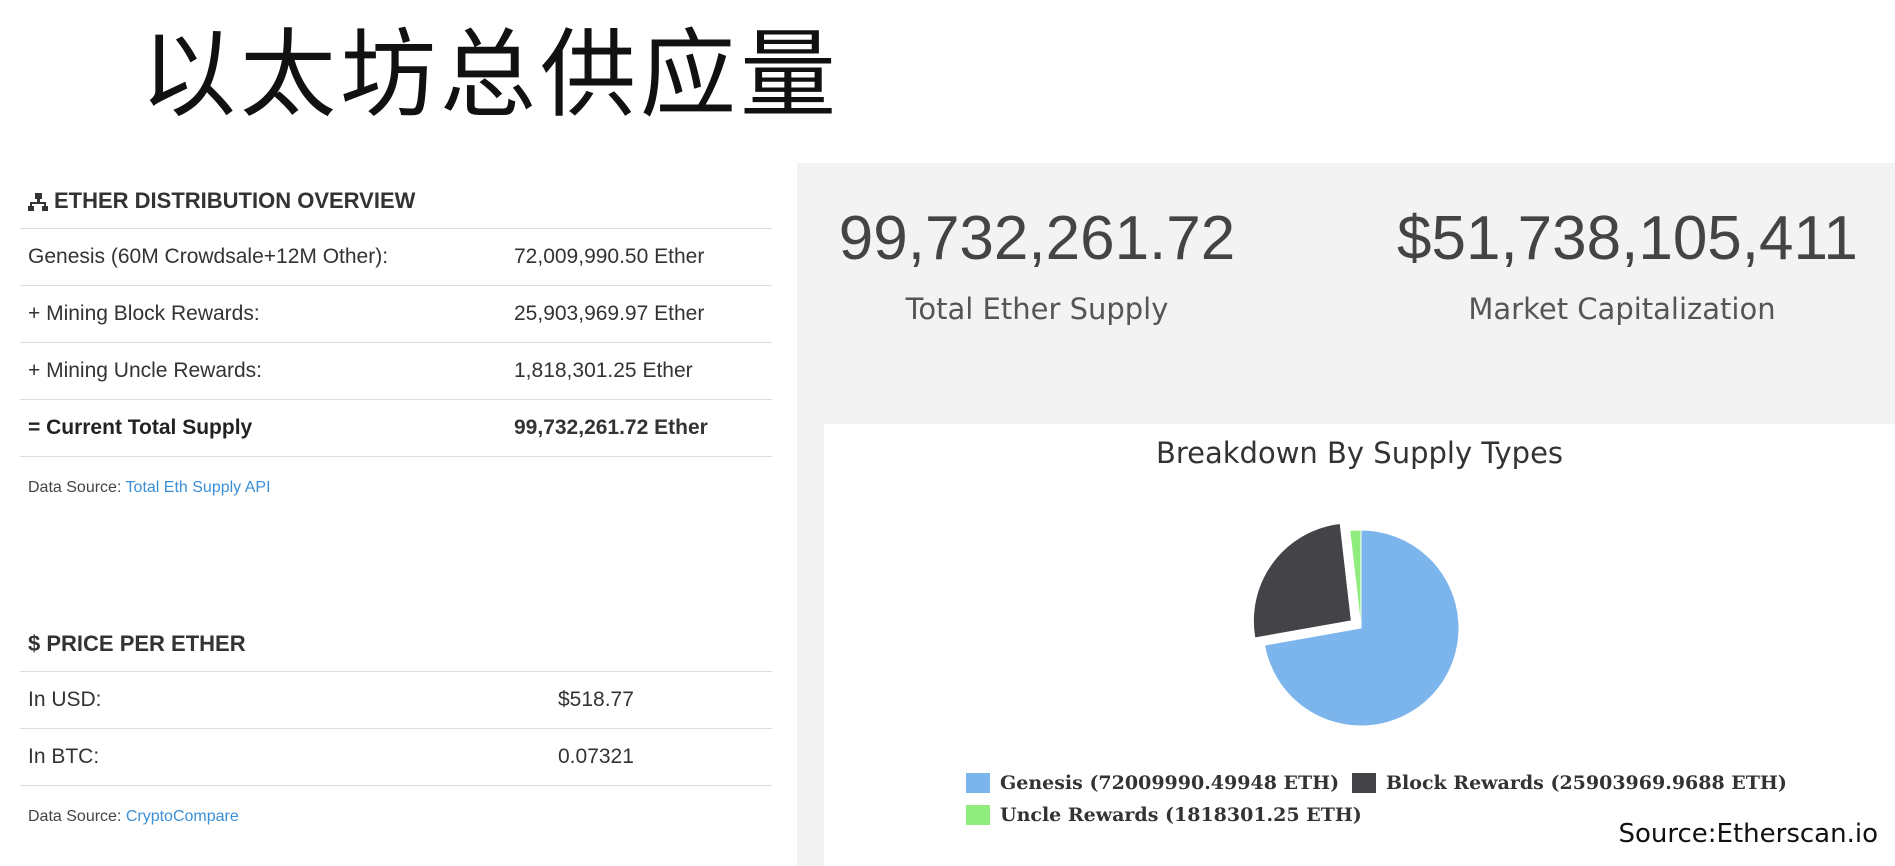 The width and height of the screenshot is (1895, 866). Describe the element at coordinates (611, 427) in the screenshot. I see `row-value: 99,732,261.72 Ether` at that location.